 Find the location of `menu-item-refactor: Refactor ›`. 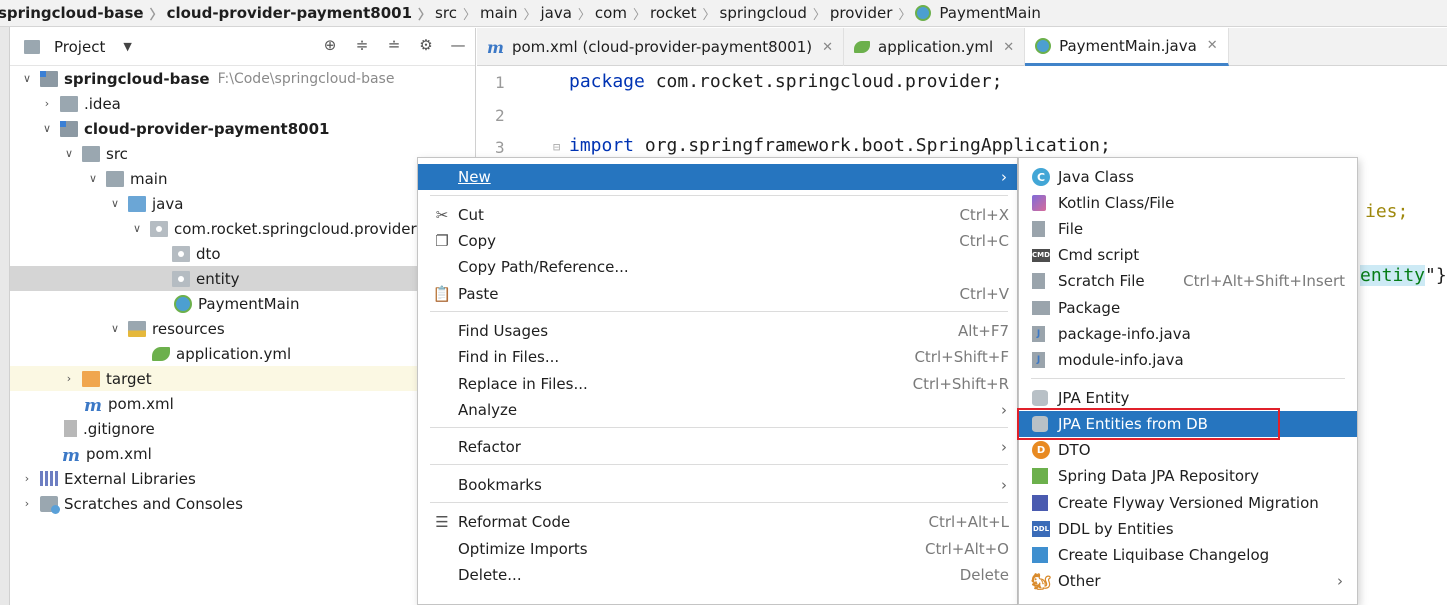

menu-item-refactor: Refactor › is located at coordinates (717, 447).